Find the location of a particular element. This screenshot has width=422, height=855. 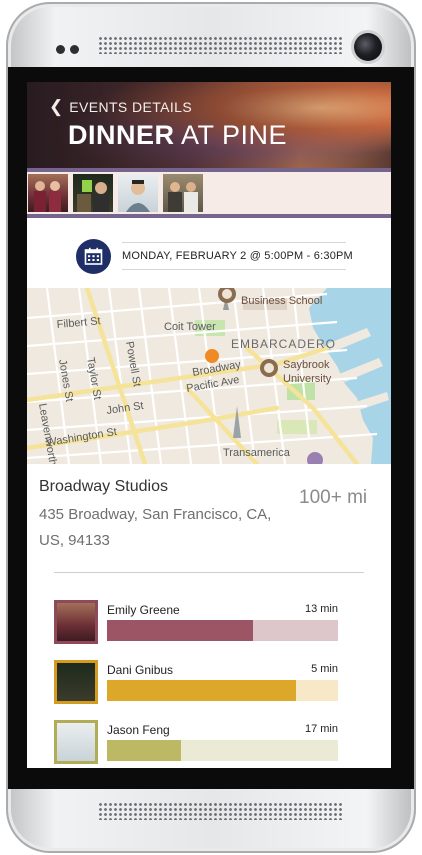

attendee-name: Emily Greene is located at coordinates (143, 610).